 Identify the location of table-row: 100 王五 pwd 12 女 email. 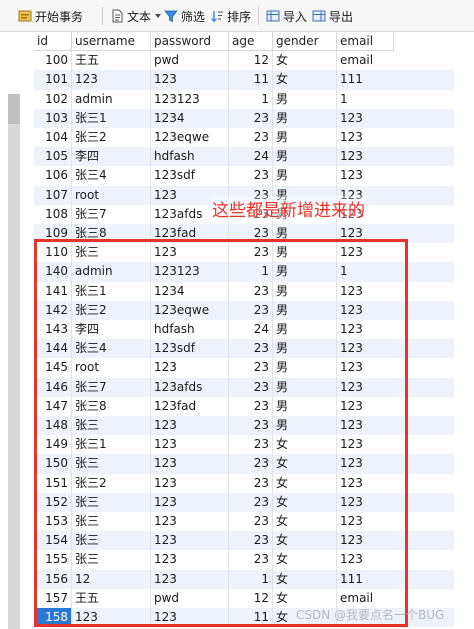
(244, 61).